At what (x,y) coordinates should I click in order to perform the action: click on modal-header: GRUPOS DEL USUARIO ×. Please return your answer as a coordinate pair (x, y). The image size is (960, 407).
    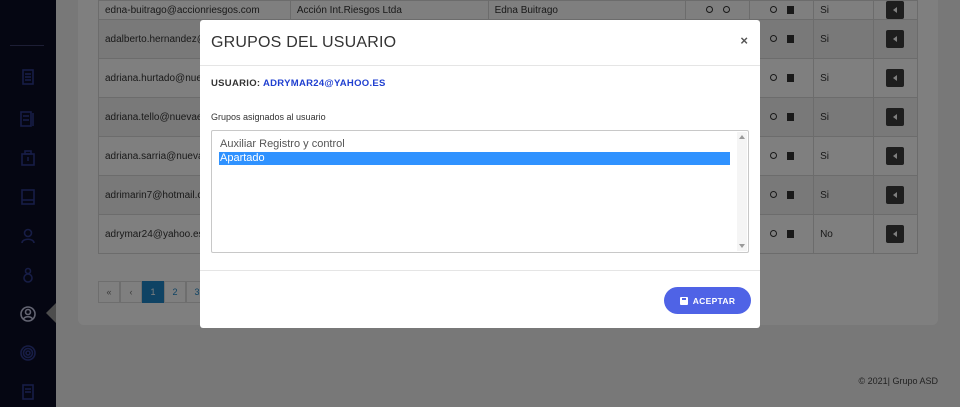
    Looking at the image, I should click on (480, 43).